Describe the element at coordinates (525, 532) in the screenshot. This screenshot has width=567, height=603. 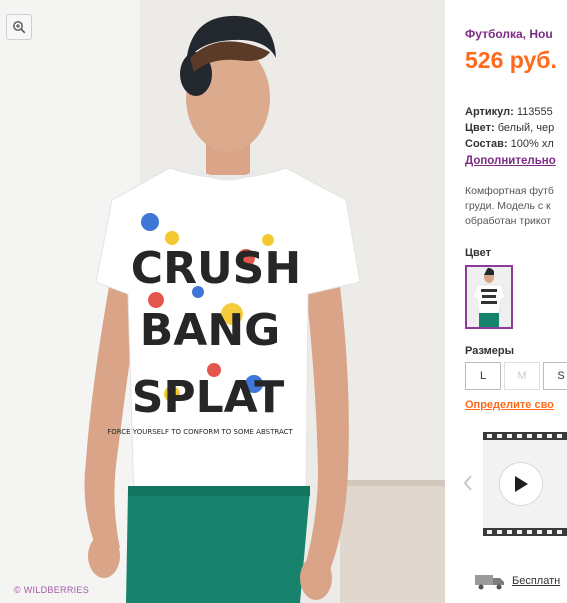
I see `film-strip-bottom` at that location.